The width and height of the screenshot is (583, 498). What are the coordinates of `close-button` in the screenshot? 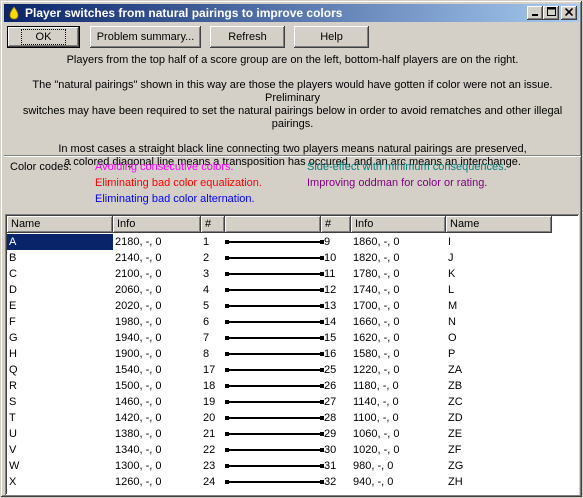 It's located at (569, 13).